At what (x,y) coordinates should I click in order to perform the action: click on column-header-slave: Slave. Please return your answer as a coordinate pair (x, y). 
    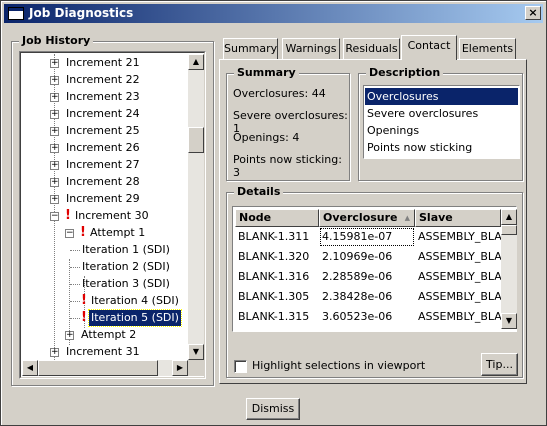
    Looking at the image, I should click on (458, 218).